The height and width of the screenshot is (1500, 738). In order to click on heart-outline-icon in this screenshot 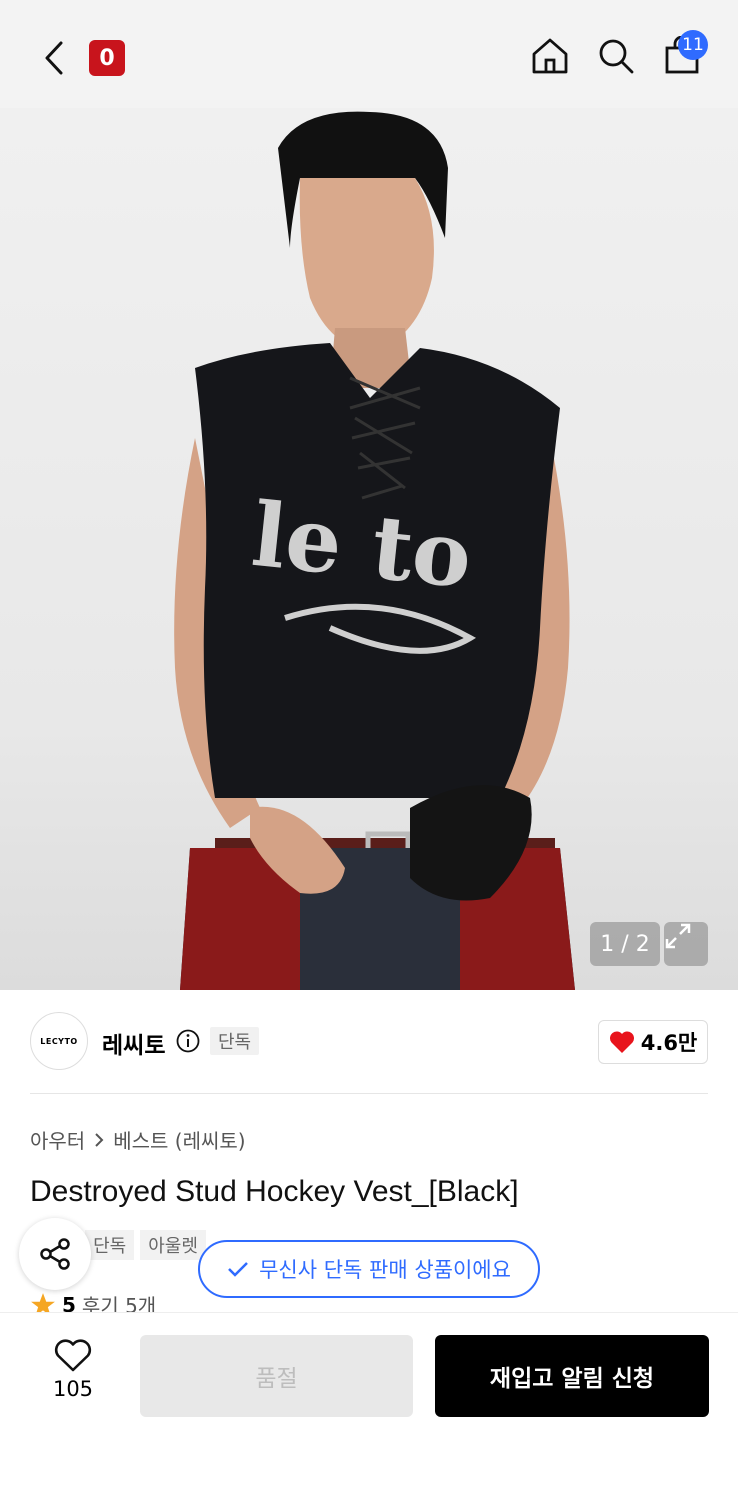, I will do `click(73, 1355)`.